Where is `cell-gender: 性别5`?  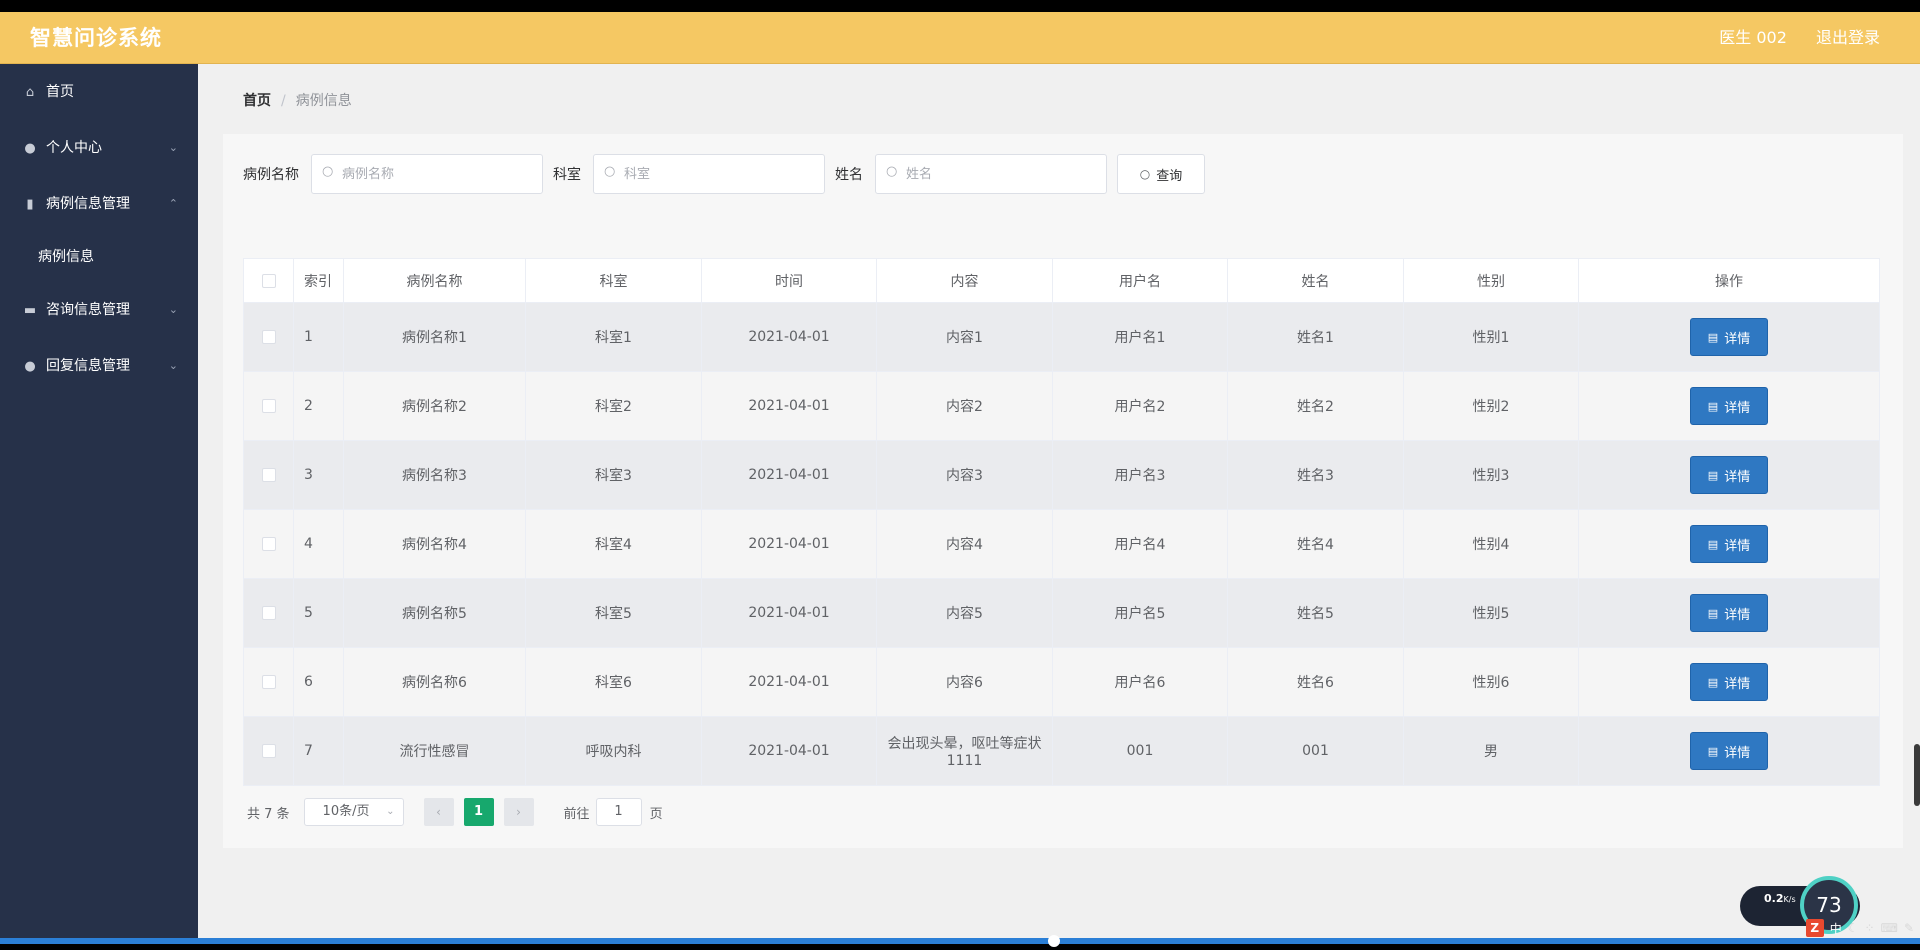 cell-gender: 性别5 is located at coordinates (1491, 613).